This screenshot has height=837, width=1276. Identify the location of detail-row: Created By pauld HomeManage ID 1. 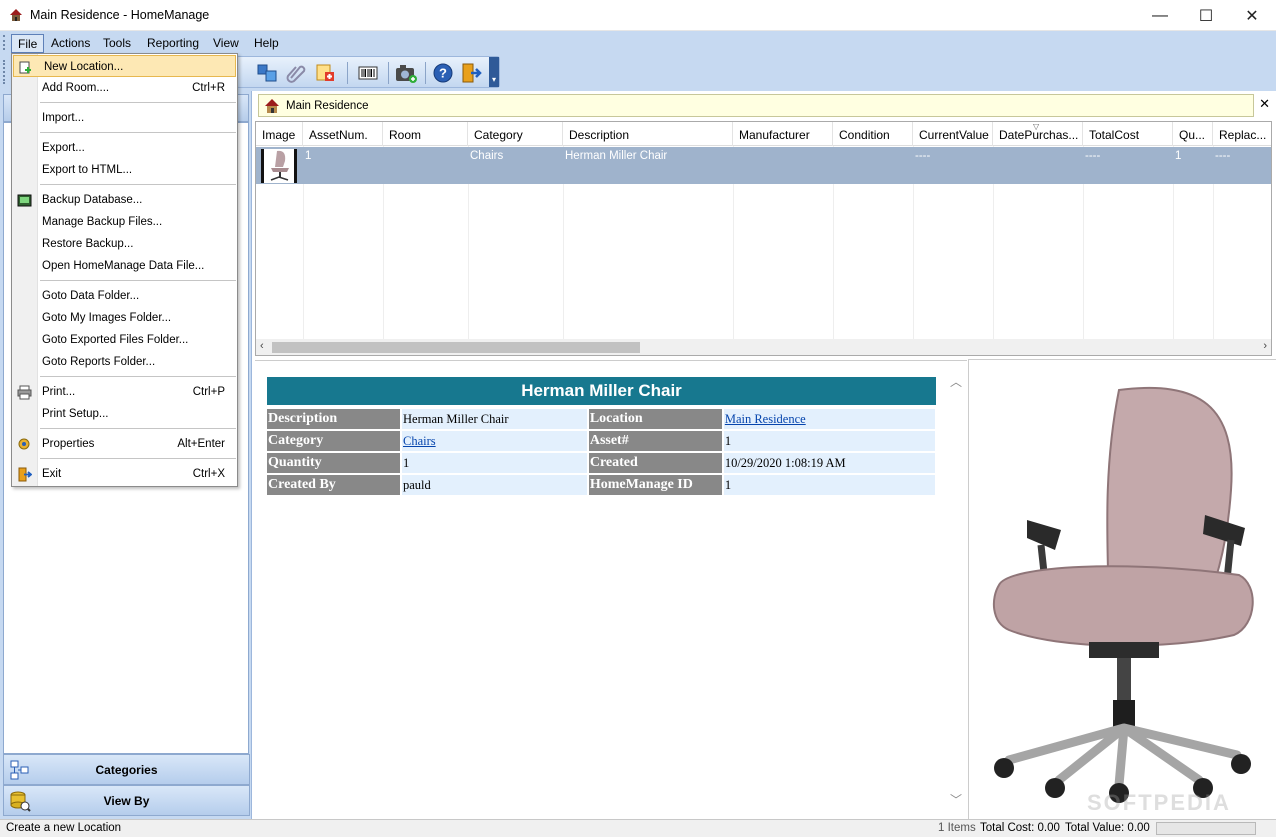
(601, 485).